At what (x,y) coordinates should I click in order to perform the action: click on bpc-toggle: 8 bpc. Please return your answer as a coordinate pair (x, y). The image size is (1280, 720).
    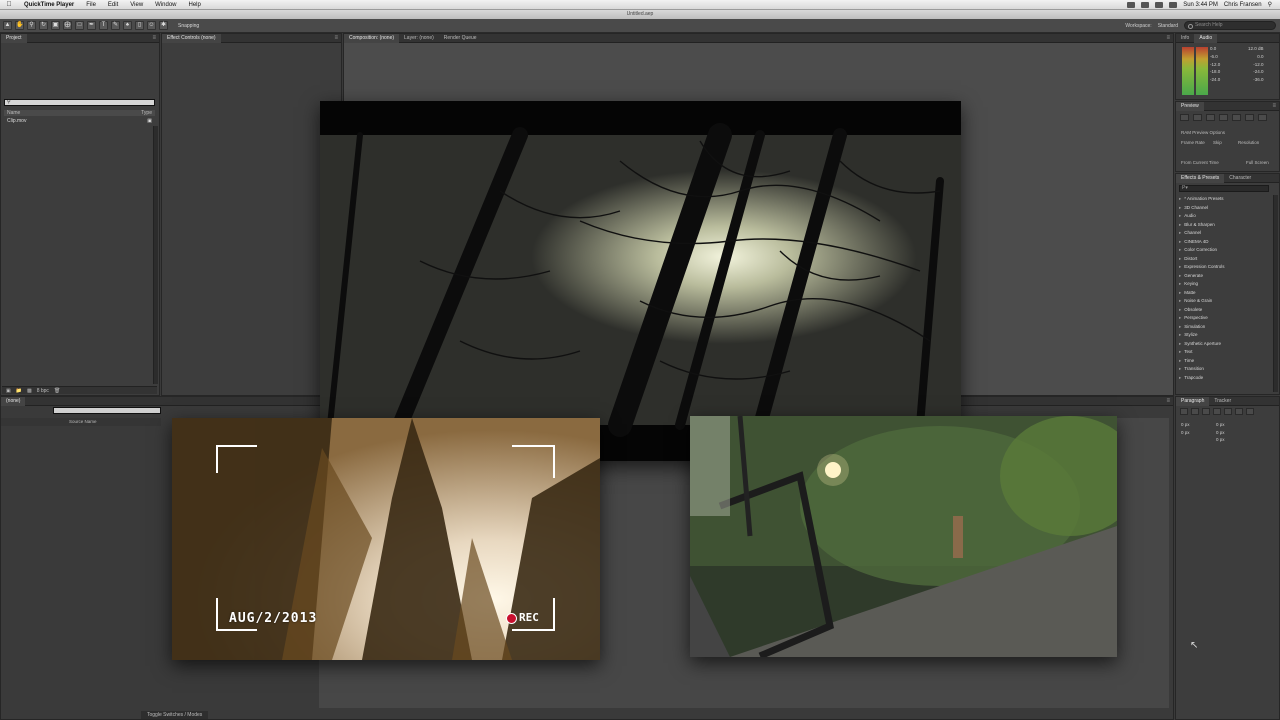
    Looking at the image, I should click on (43, 390).